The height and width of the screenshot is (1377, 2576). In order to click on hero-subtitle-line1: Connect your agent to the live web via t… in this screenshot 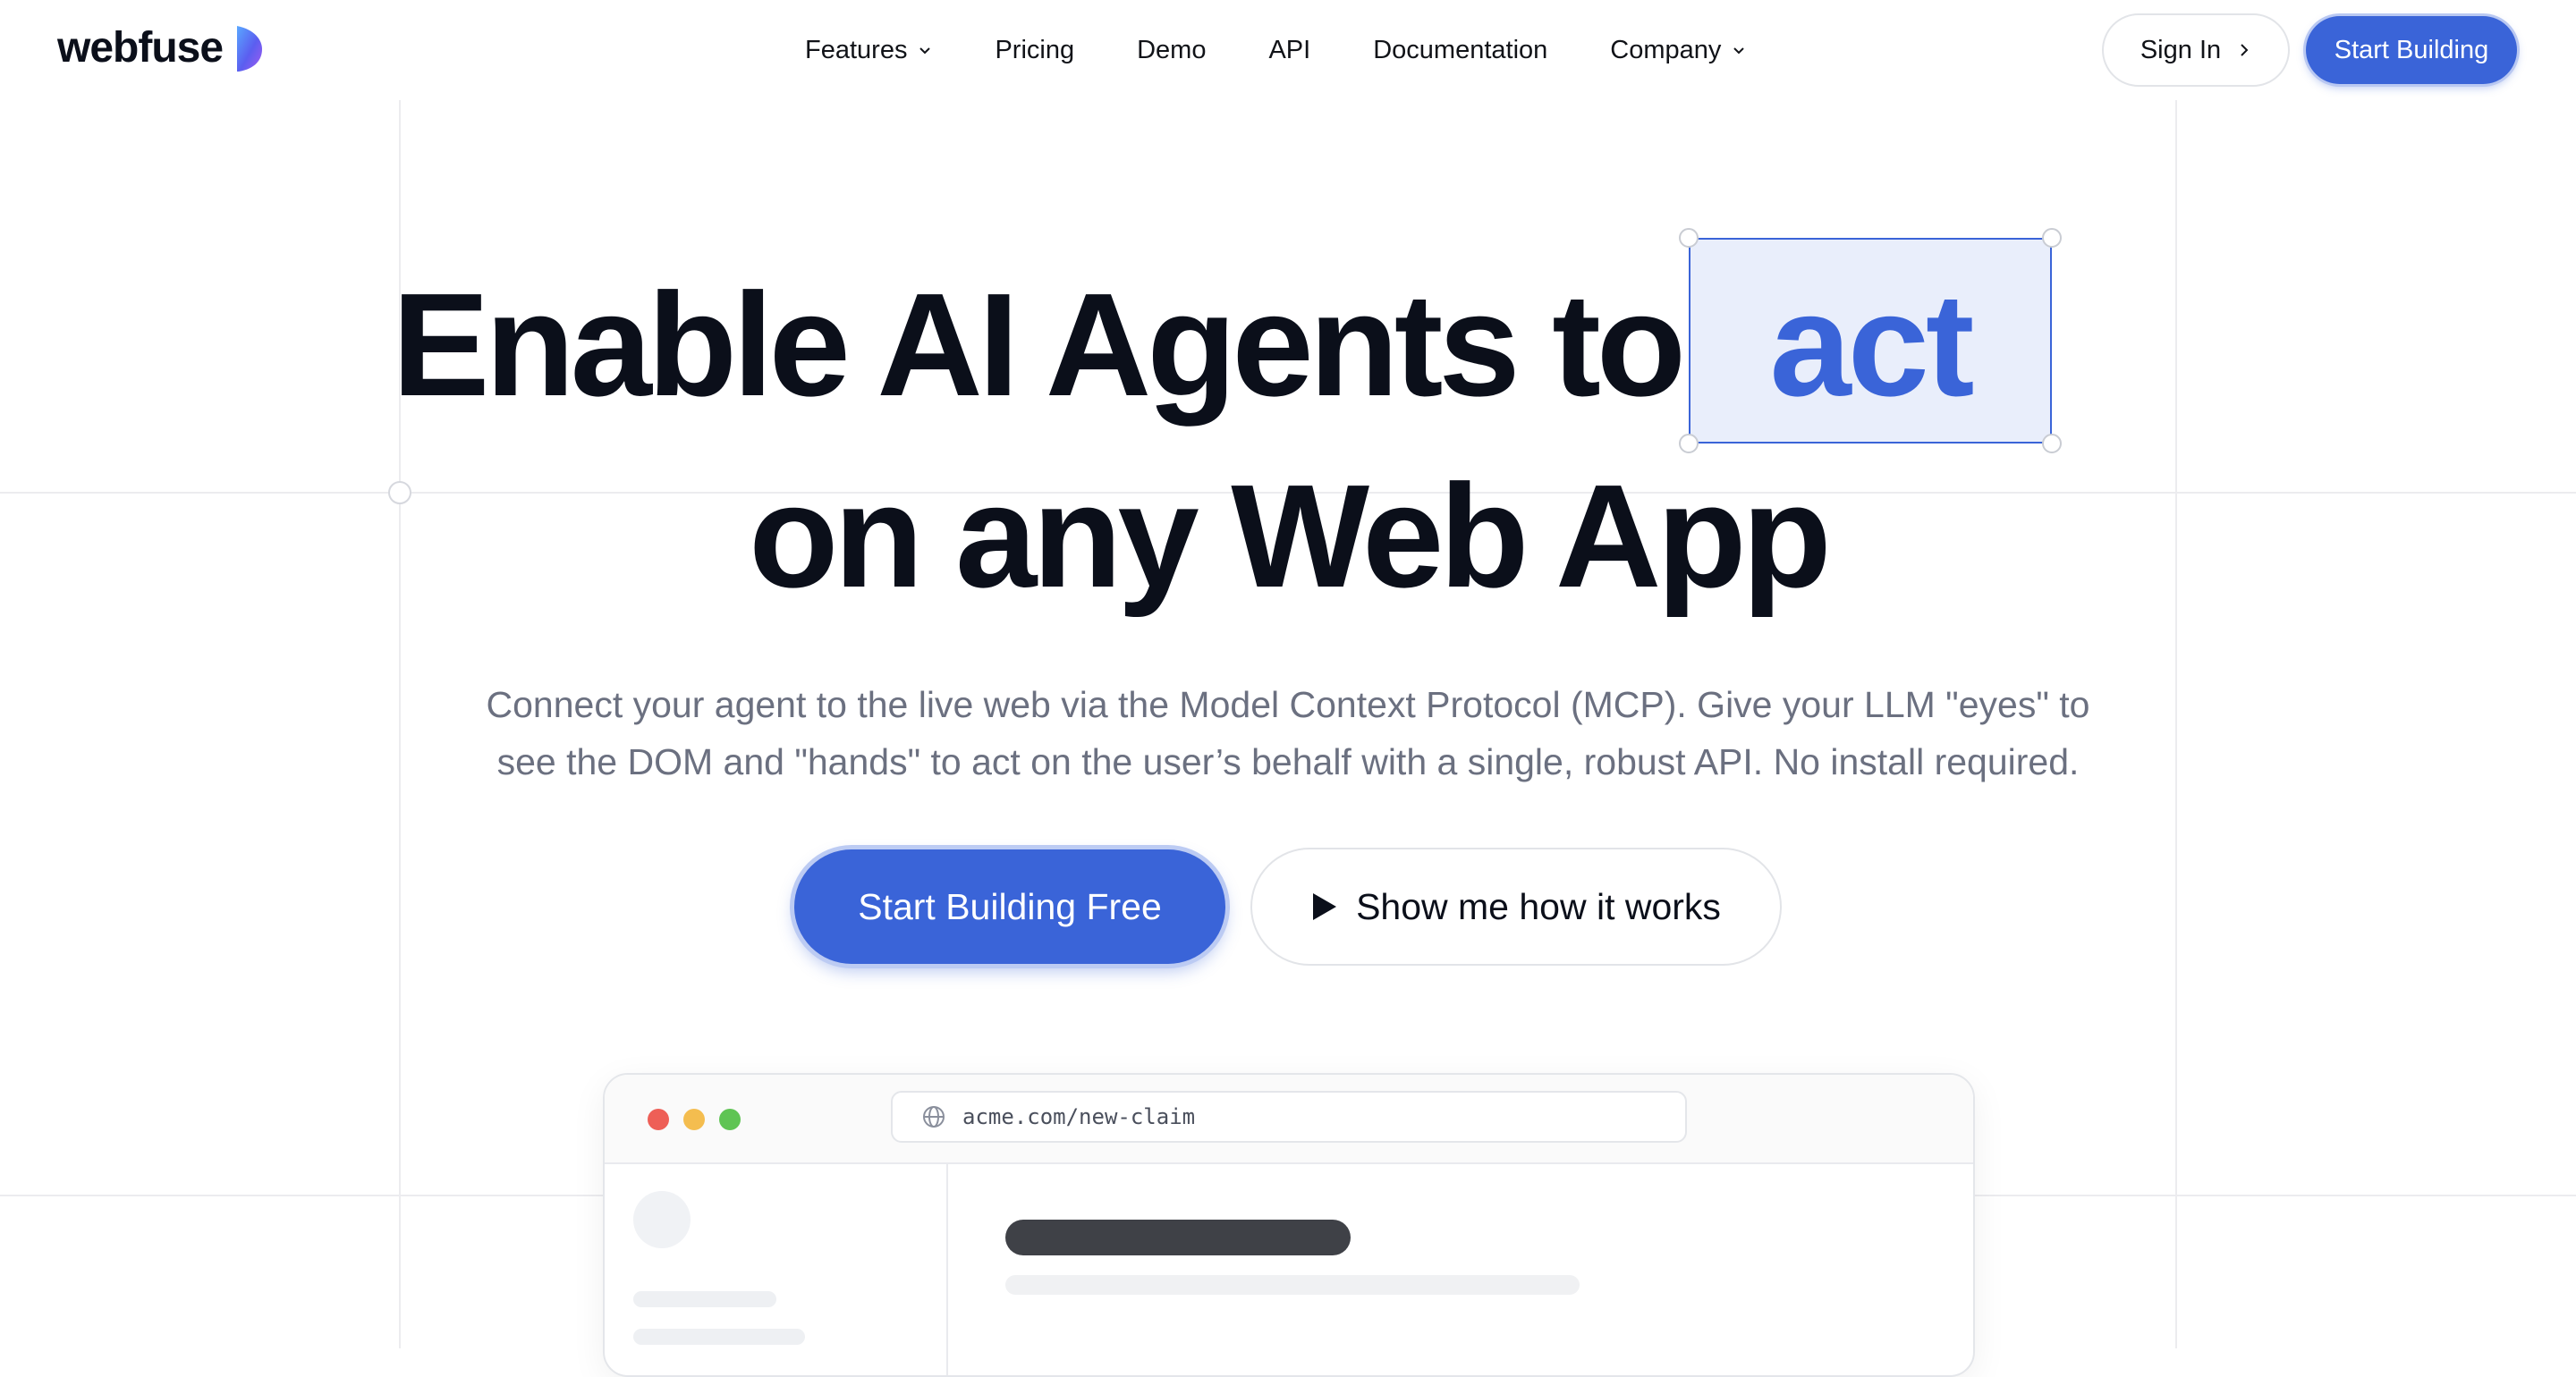, I will do `click(1288, 704)`.